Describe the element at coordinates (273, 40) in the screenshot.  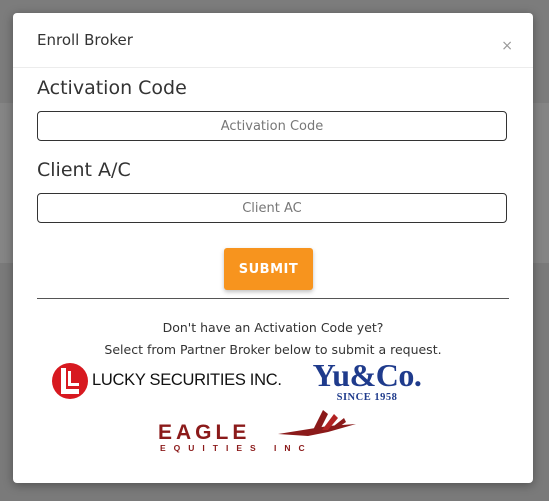
I see `modal-header: Enroll Broker ×` at that location.